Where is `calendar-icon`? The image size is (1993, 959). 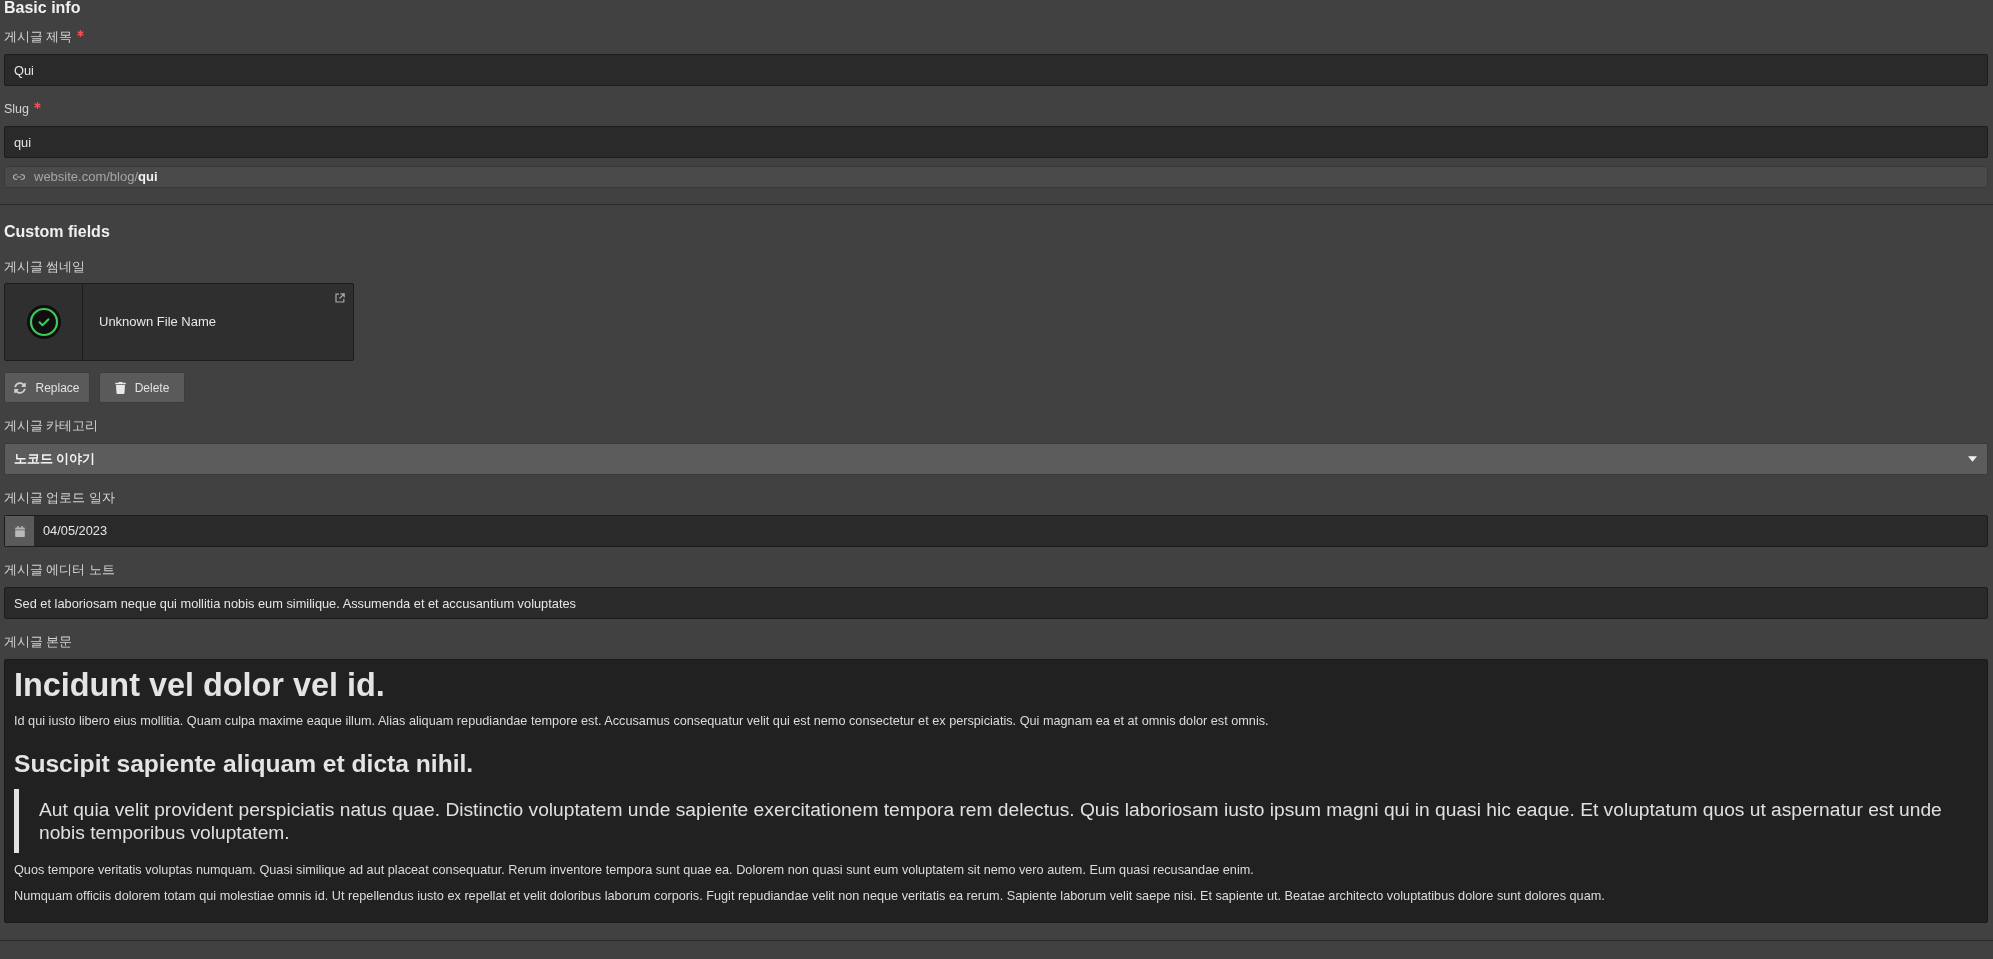 calendar-icon is located at coordinates (19, 531).